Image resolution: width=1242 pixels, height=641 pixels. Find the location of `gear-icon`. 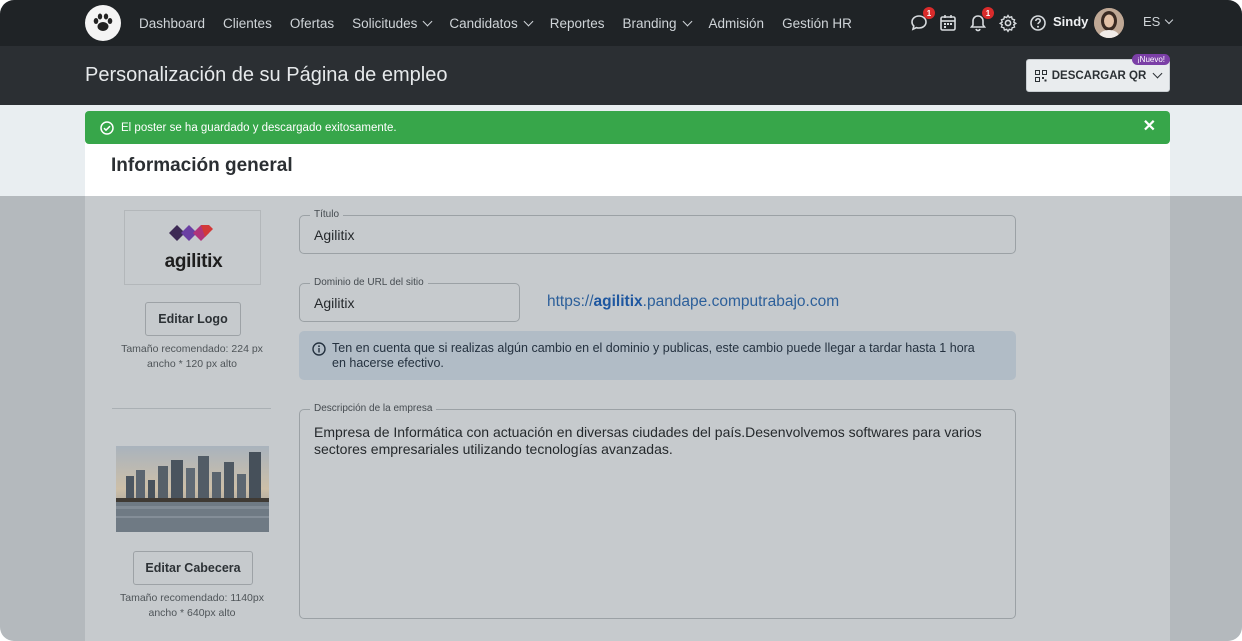

gear-icon is located at coordinates (1008, 23).